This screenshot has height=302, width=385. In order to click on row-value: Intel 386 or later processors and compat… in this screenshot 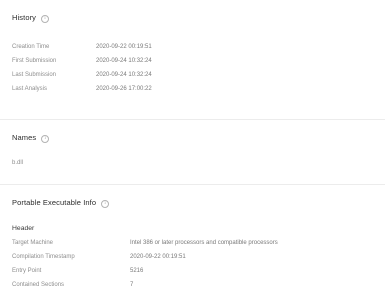, I will do `click(204, 243)`.